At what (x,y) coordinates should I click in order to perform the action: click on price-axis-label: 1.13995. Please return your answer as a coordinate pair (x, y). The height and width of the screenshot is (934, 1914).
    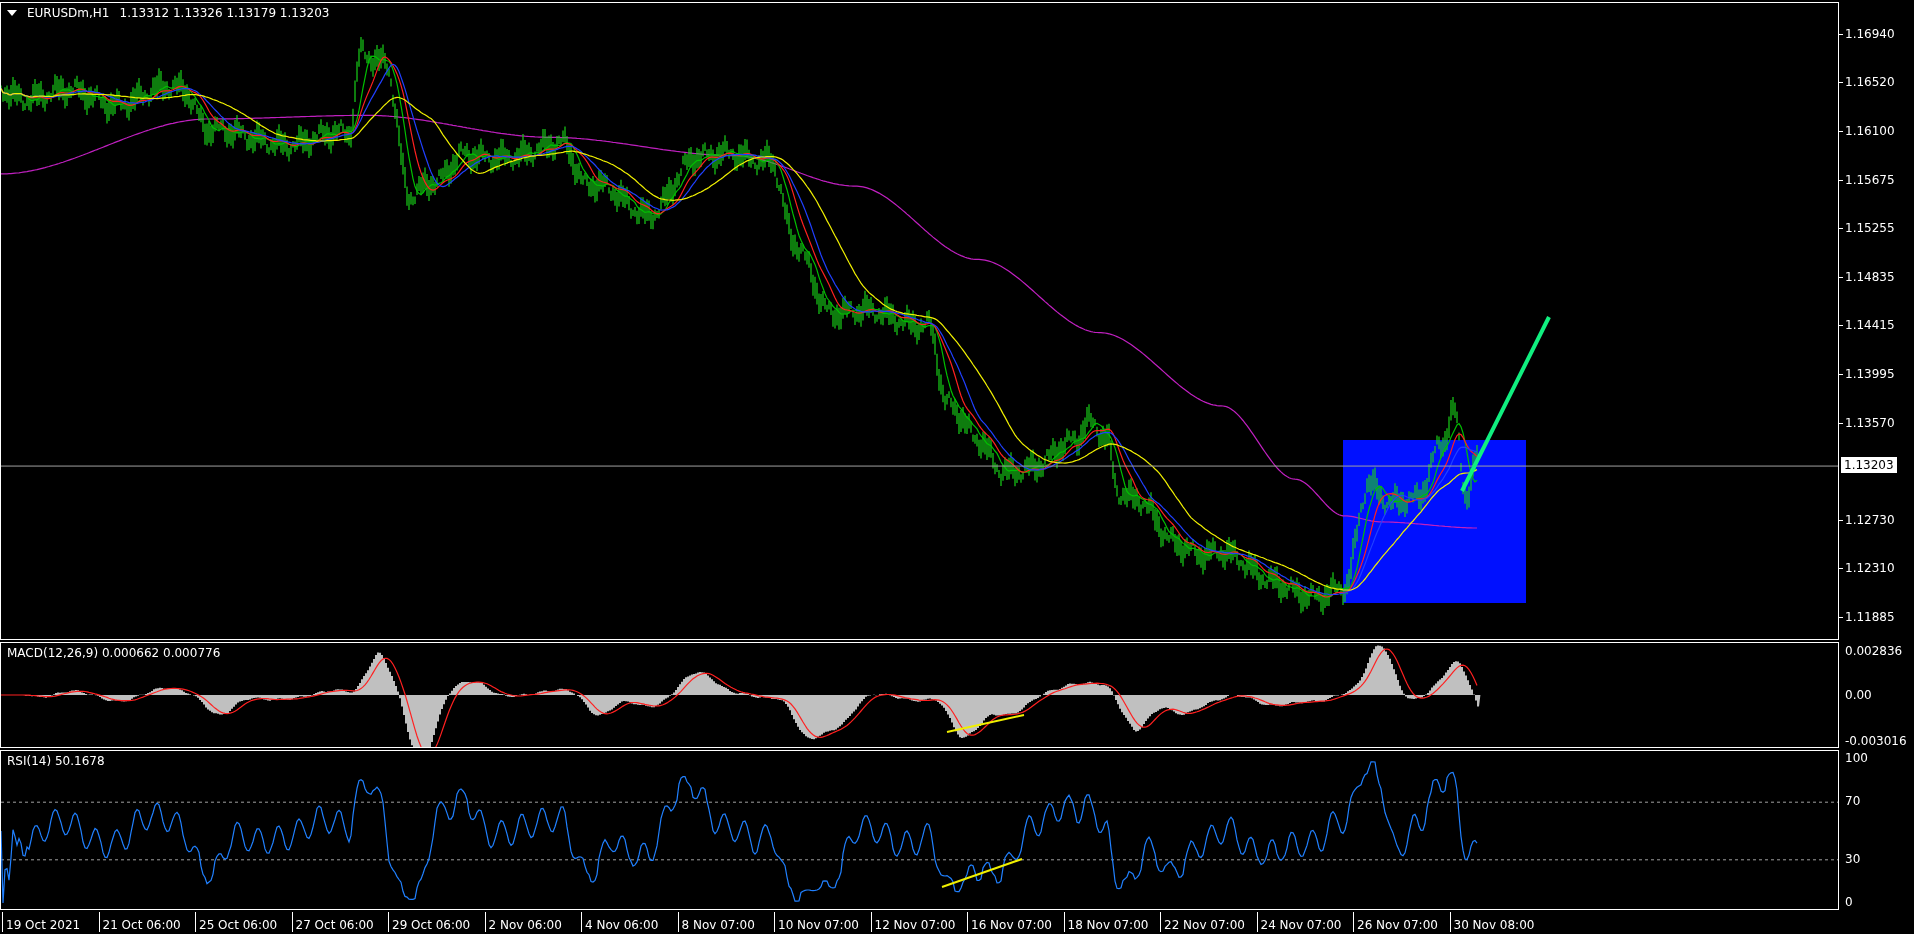
    Looking at the image, I should click on (1870, 373).